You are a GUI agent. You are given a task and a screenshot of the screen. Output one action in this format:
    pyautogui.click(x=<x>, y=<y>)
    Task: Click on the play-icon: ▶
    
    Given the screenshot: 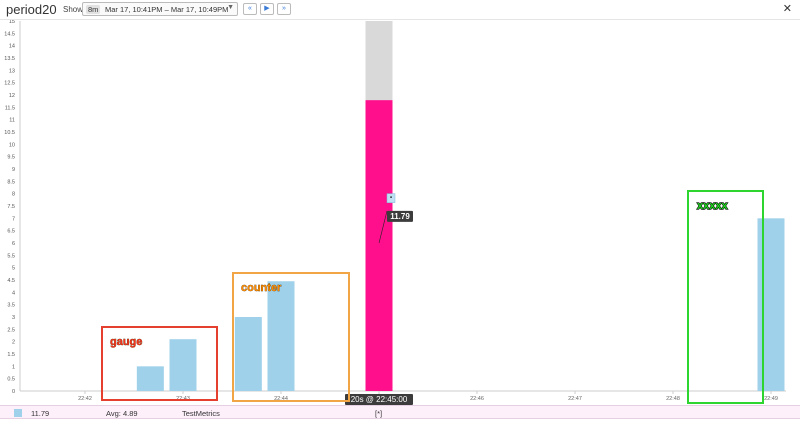 What is the action you would take?
    pyautogui.click(x=267, y=8)
    